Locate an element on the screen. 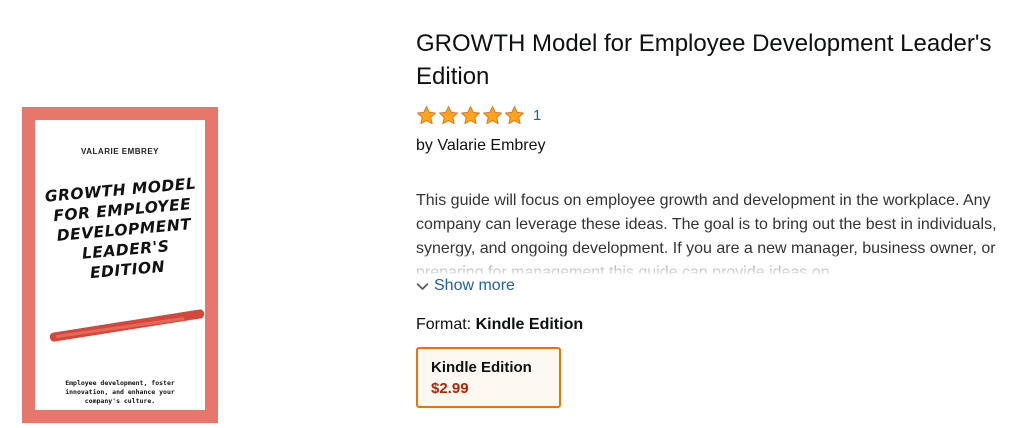 This screenshot has height=428, width=1024. show-more-link: Show more is located at coordinates (465, 286).